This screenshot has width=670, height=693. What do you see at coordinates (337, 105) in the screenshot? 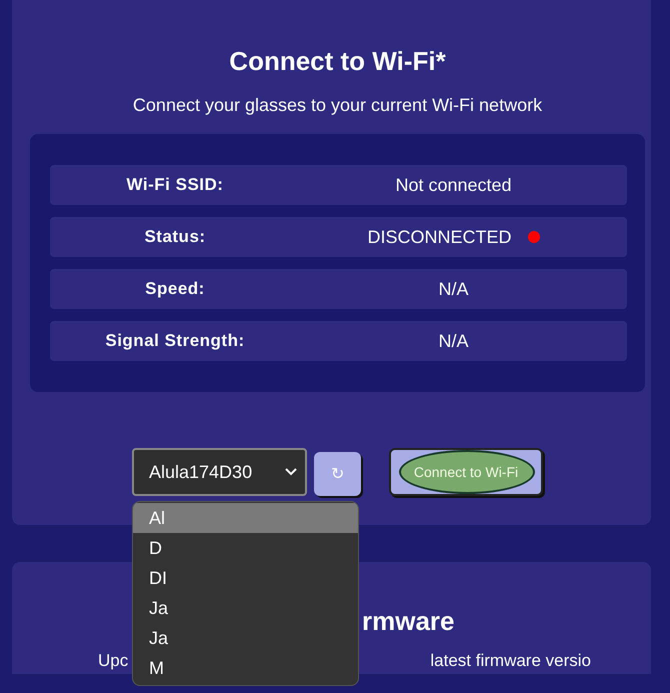
I see `card-subtitle: Connect your glasses to your current Wi-Fi network` at bounding box center [337, 105].